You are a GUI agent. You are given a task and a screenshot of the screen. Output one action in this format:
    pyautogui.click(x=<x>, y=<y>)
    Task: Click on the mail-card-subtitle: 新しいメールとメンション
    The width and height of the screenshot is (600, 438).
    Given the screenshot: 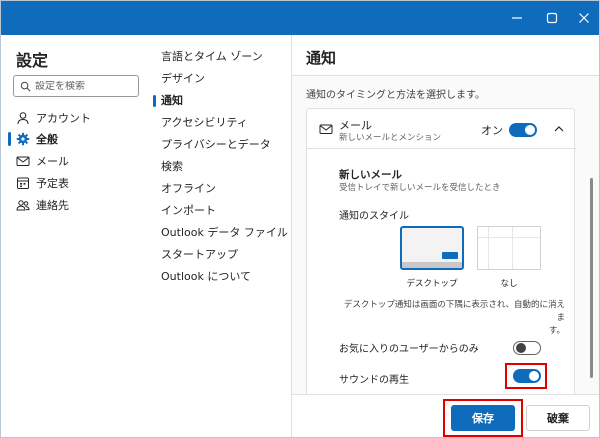 What is the action you would take?
    pyautogui.click(x=390, y=138)
    